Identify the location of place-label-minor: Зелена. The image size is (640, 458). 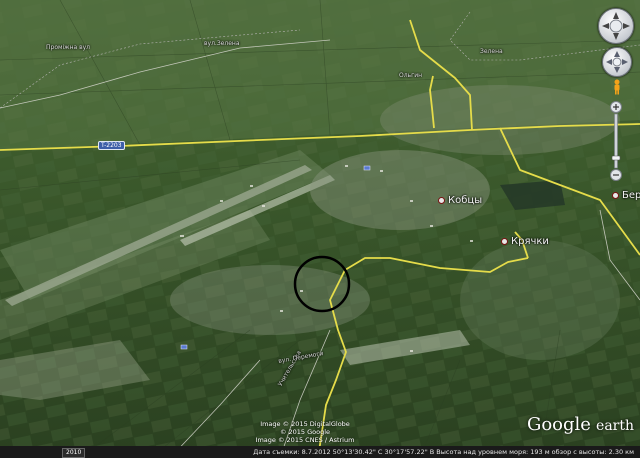
(491, 51).